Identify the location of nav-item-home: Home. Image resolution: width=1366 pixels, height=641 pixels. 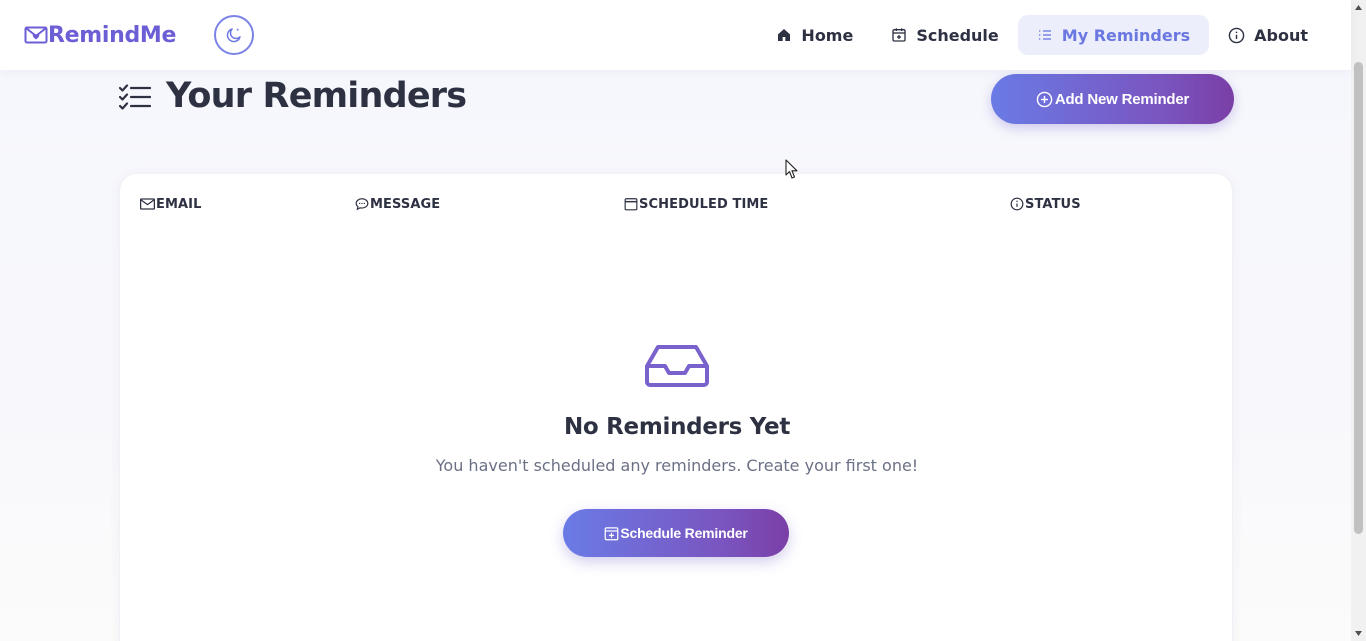
(814, 35).